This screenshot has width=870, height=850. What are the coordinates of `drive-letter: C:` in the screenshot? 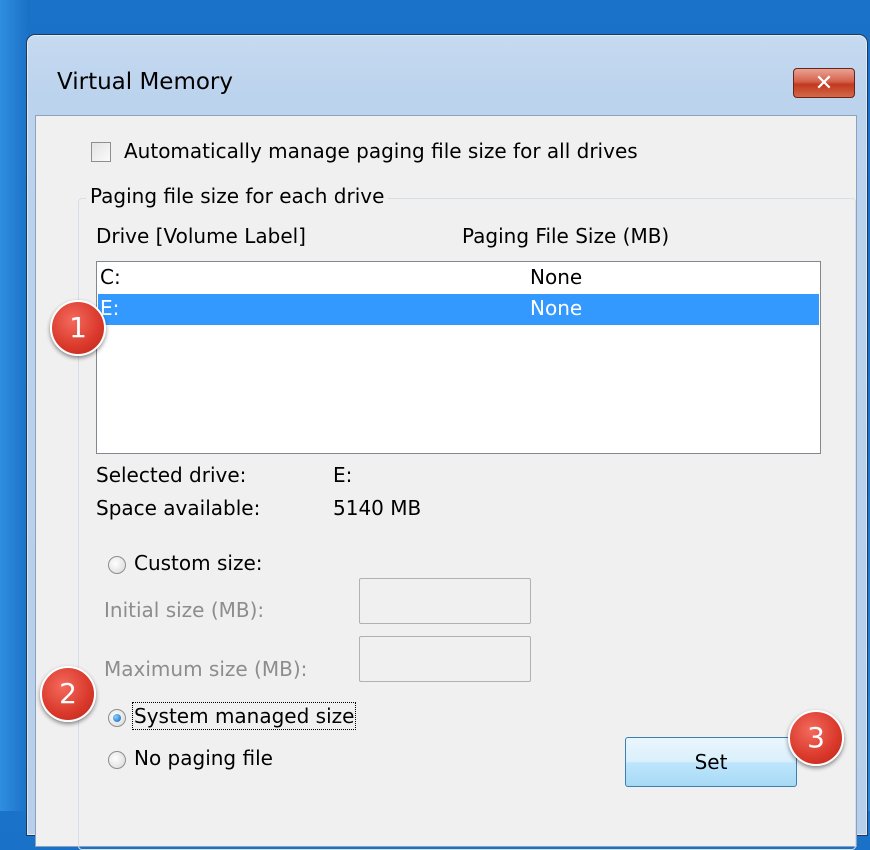 It's located at (110, 277).